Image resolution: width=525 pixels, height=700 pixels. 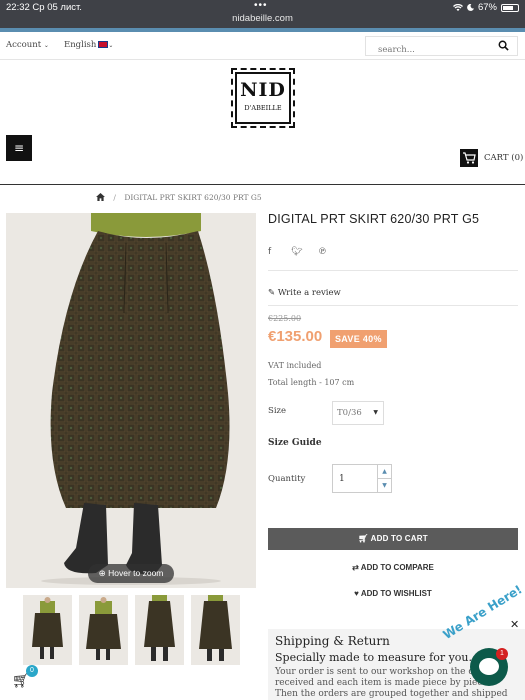 I want to click on size-guide-link: Size Guide, so click(x=295, y=443).